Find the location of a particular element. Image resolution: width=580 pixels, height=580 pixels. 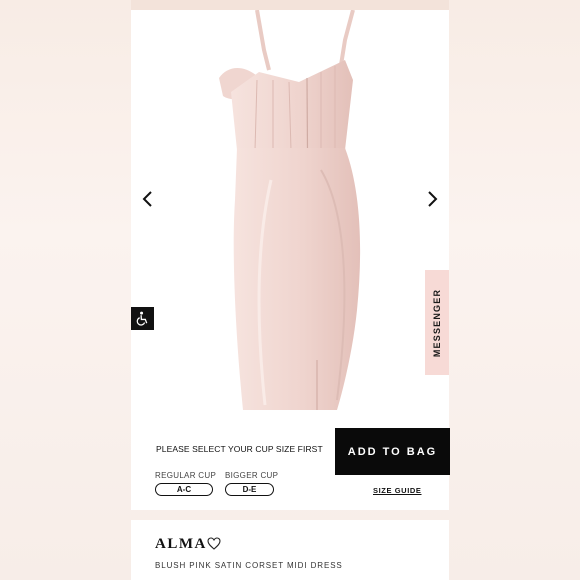

wheelchair-icon is located at coordinates (142, 318).